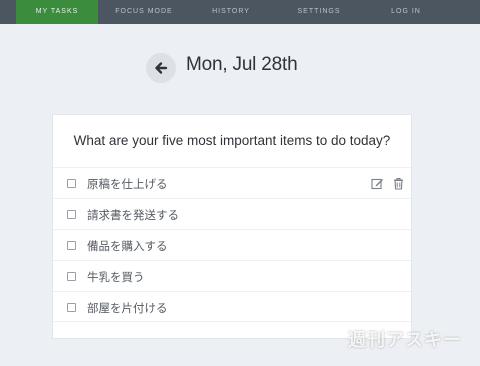 The height and width of the screenshot is (366, 480). Describe the element at coordinates (232, 182) in the screenshot. I see `task-row: 原稿を仕上げる` at that location.